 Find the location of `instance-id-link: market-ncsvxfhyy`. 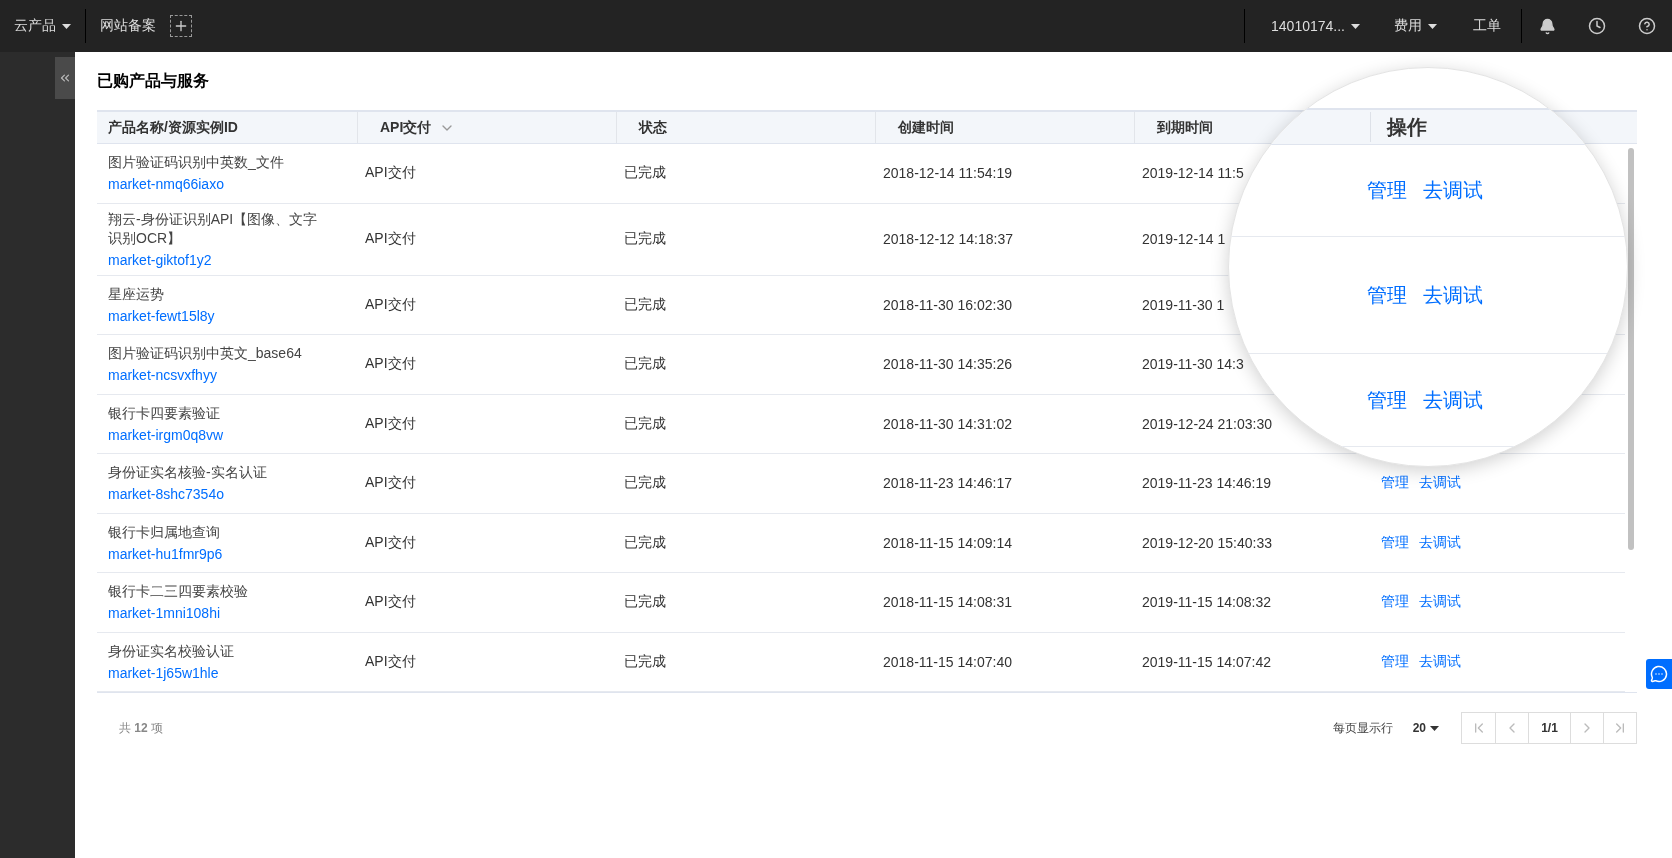

instance-id-link: market-ncsvxfhyy is located at coordinates (227, 375).